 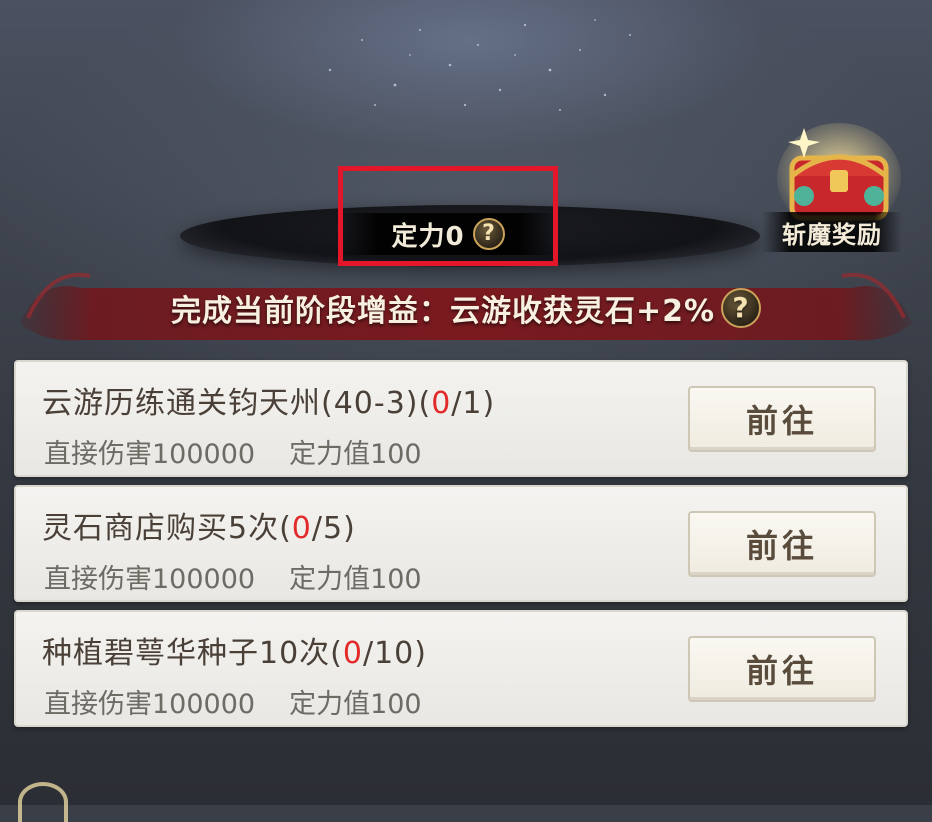 I want to click on task-title-text: 种植碧萼华种子10次(, so click(x=192, y=653).